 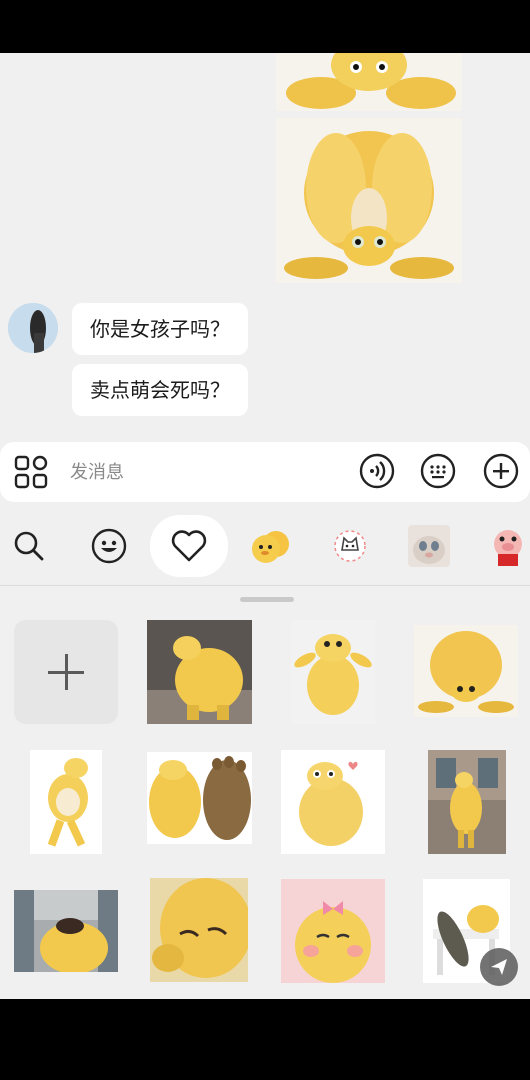 What do you see at coordinates (31, 472) in the screenshot?
I see `apps-grid-icon` at bounding box center [31, 472].